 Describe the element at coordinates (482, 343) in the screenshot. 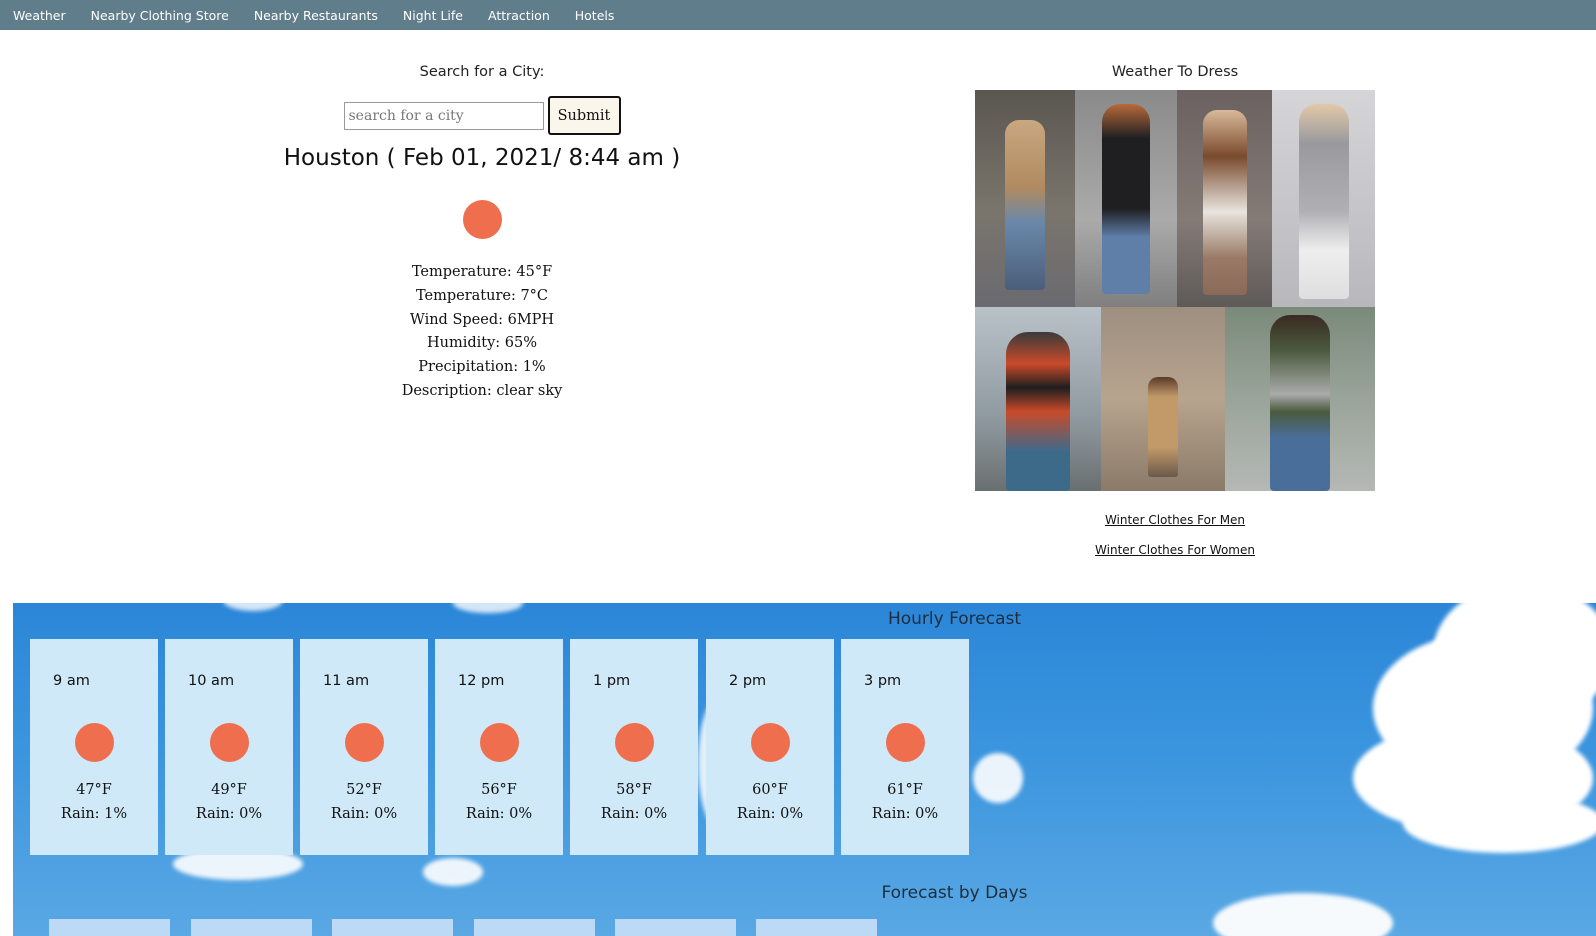

I see `detail-humidity: Humidity: 65%` at that location.